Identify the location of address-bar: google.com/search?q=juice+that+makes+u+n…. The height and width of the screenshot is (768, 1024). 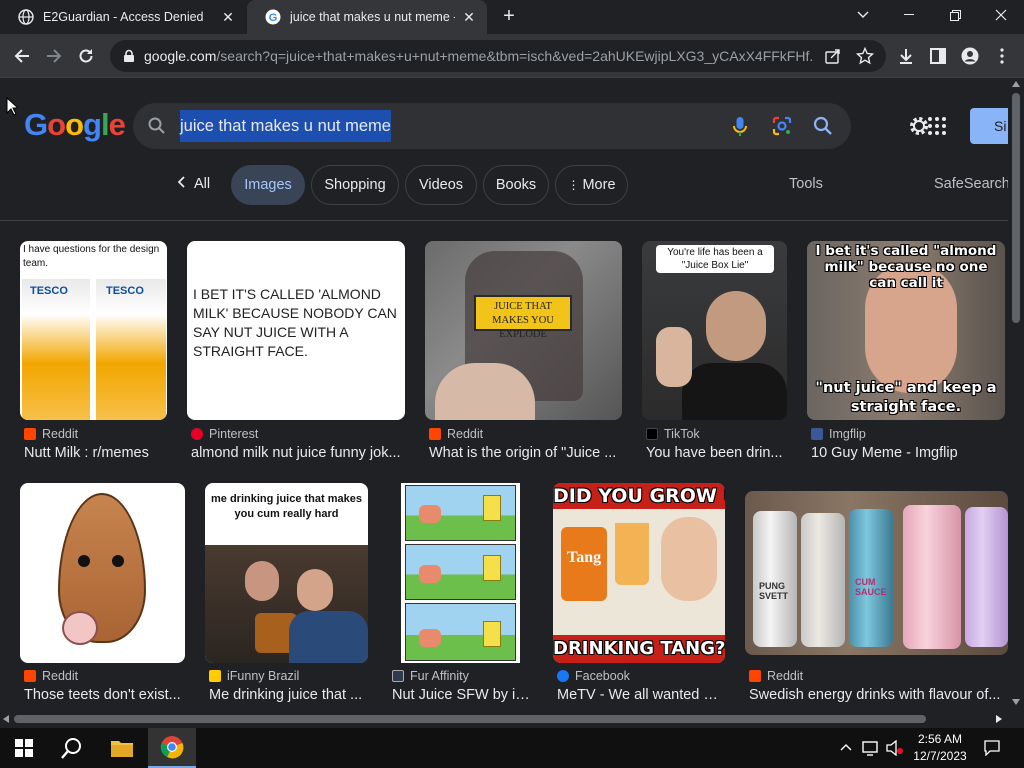
(498, 56).